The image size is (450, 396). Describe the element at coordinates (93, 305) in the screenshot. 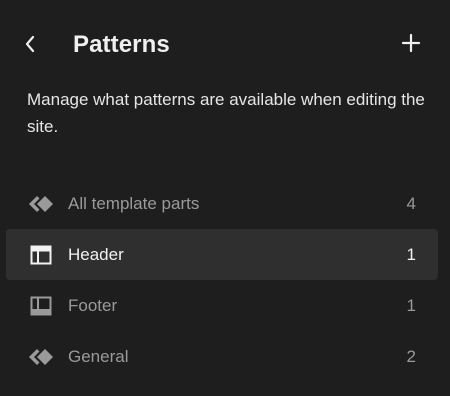

I see `nav-item-label: Footer` at that location.